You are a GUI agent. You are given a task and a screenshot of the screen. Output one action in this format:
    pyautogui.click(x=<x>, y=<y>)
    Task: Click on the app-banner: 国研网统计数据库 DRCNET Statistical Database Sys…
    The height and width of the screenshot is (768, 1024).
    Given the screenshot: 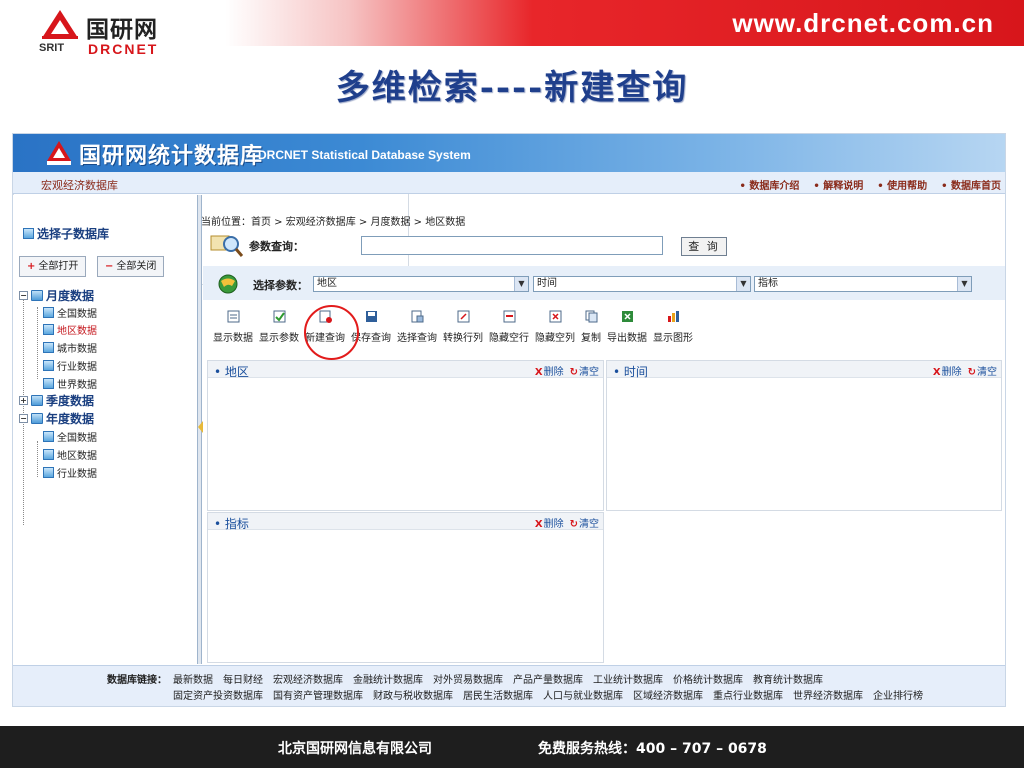 What is the action you would take?
    pyautogui.click(x=509, y=153)
    